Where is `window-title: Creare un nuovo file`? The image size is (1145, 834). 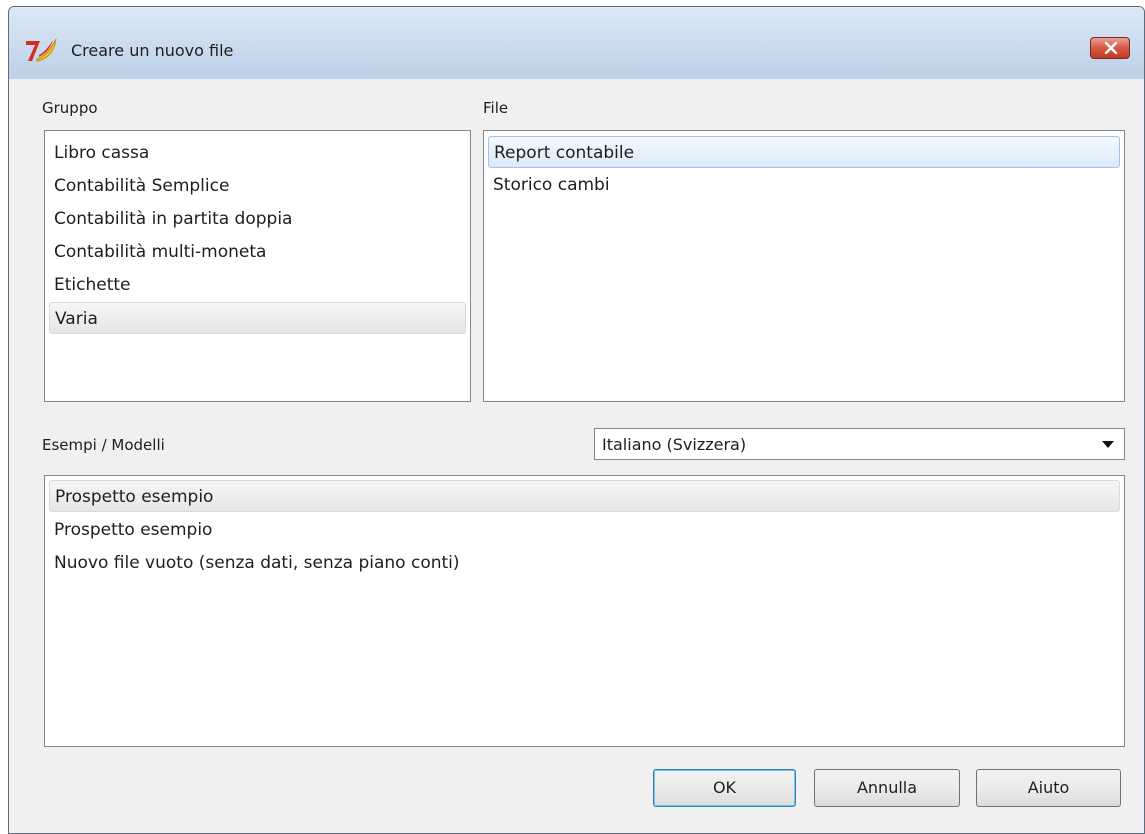 window-title: Creare un nuovo file is located at coordinates (152, 50).